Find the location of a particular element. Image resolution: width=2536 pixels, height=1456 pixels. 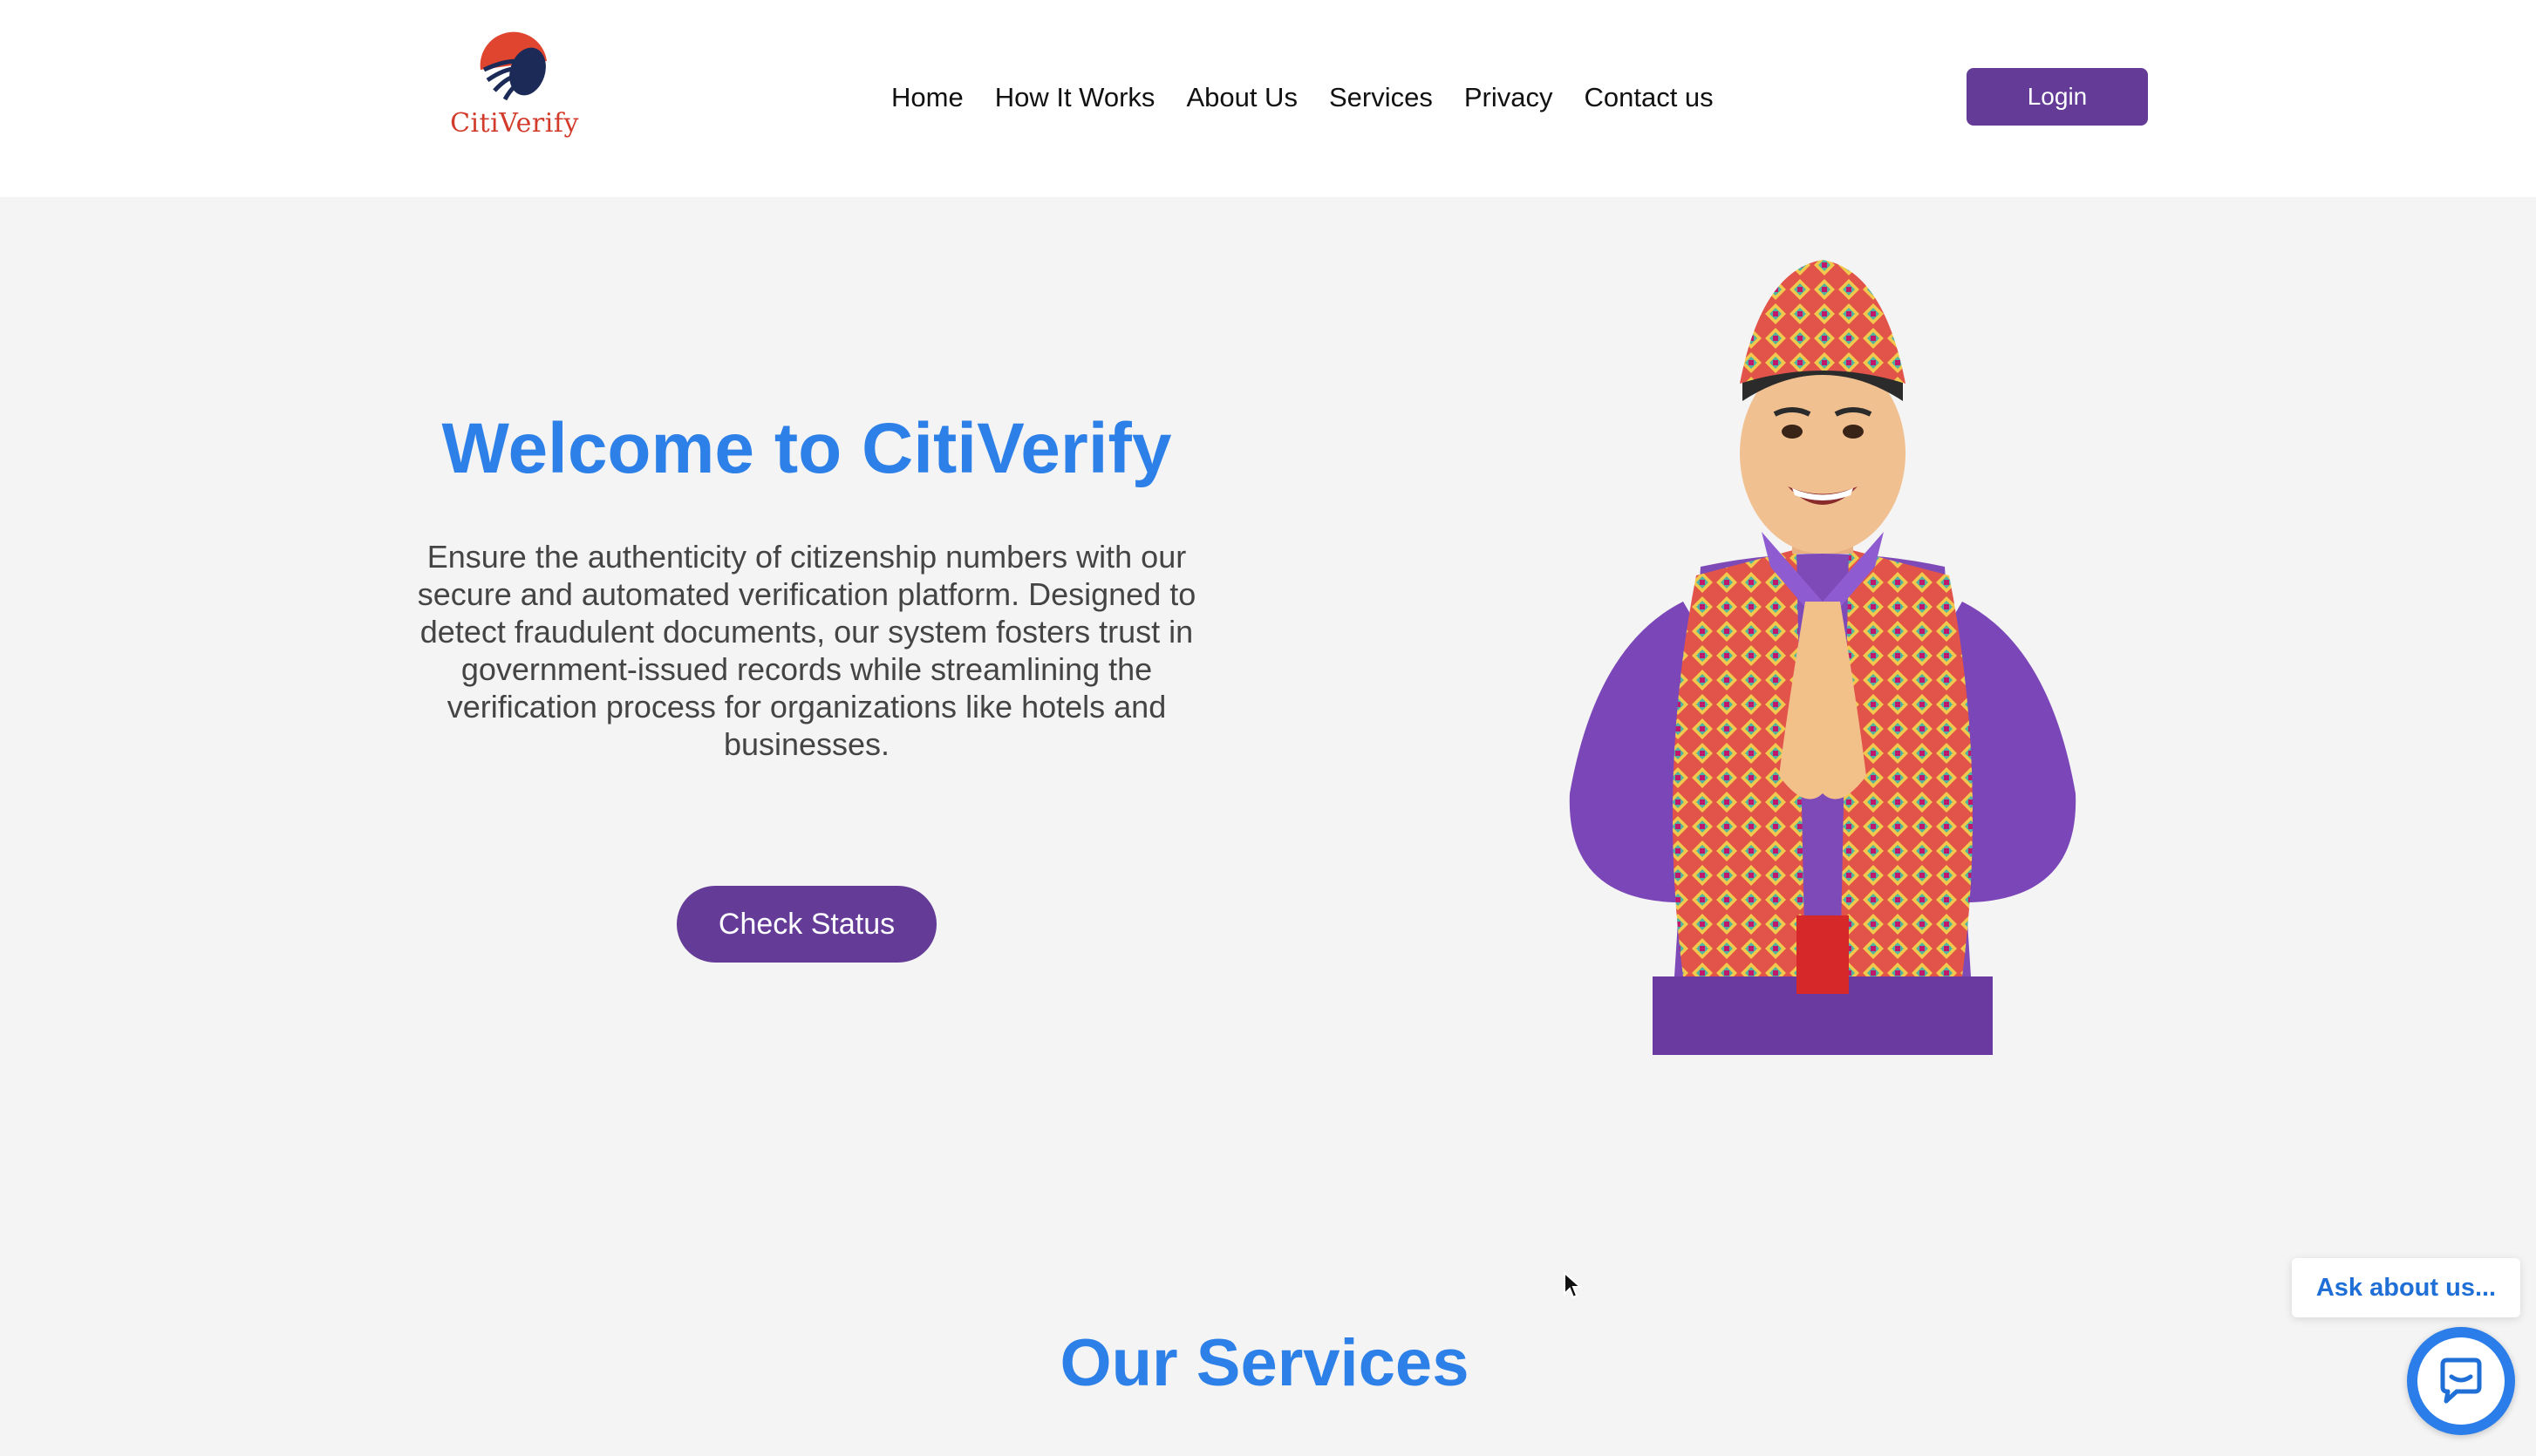

chat-launcher-button is located at coordinates (2461, 1381).